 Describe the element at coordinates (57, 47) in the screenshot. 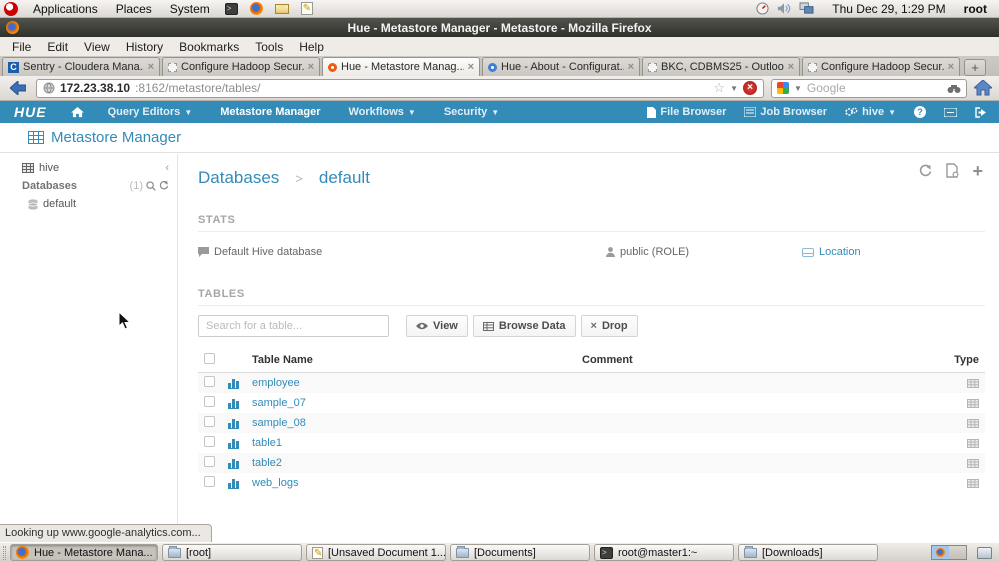

I see `menu-edit: Edit` at that location.